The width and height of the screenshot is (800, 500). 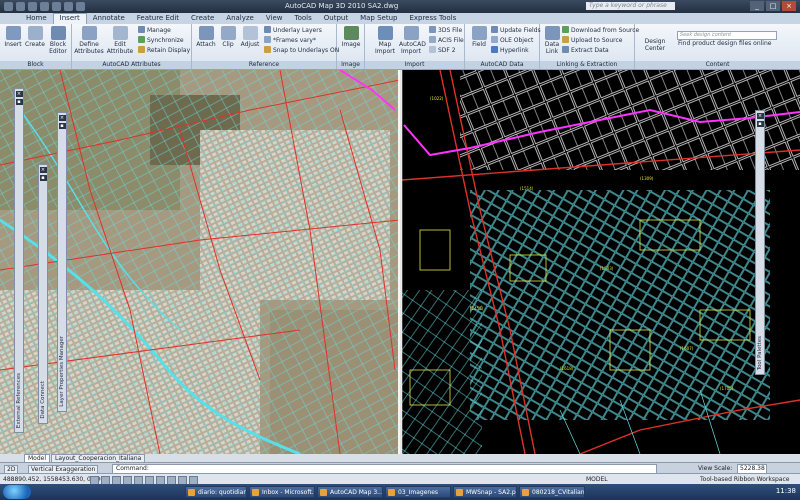 I want to click on redo-icon, so click(x=68, y=6).